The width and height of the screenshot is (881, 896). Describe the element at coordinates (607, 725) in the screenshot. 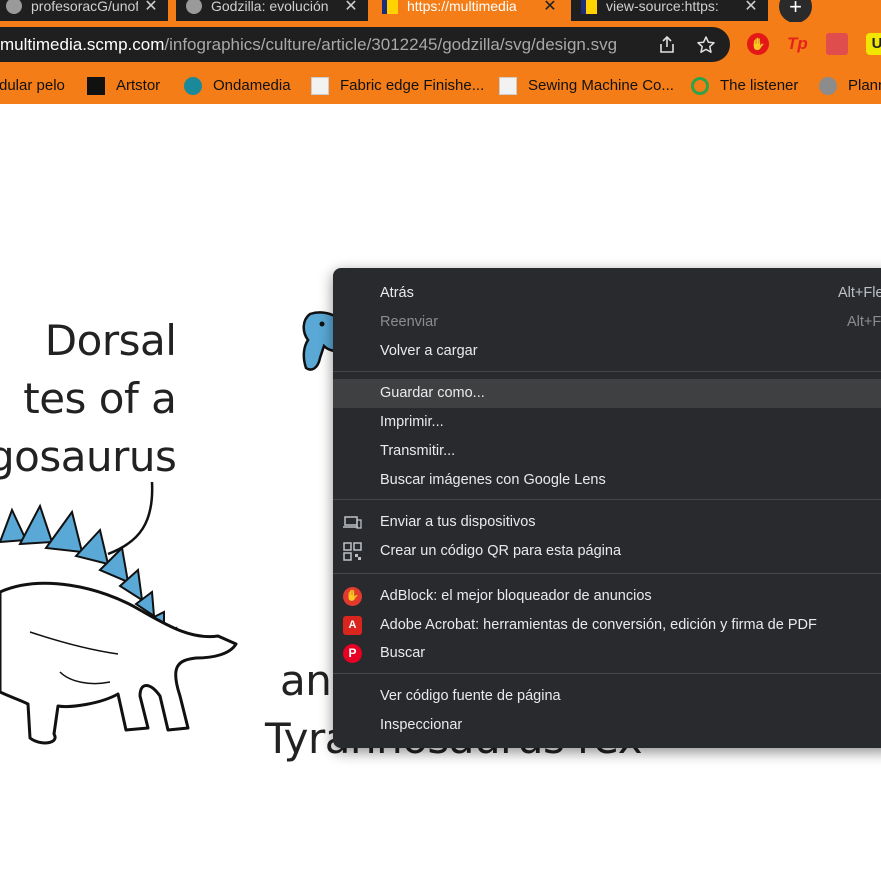

I see `menu-item-inspect: Inspeccionar` at that location.